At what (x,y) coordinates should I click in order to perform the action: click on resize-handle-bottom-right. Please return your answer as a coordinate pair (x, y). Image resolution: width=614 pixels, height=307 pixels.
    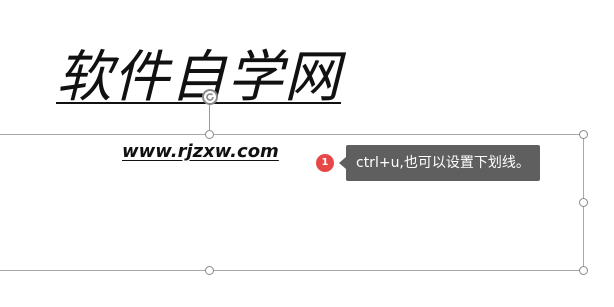
    Looking at the image, I should click on (583, 270).